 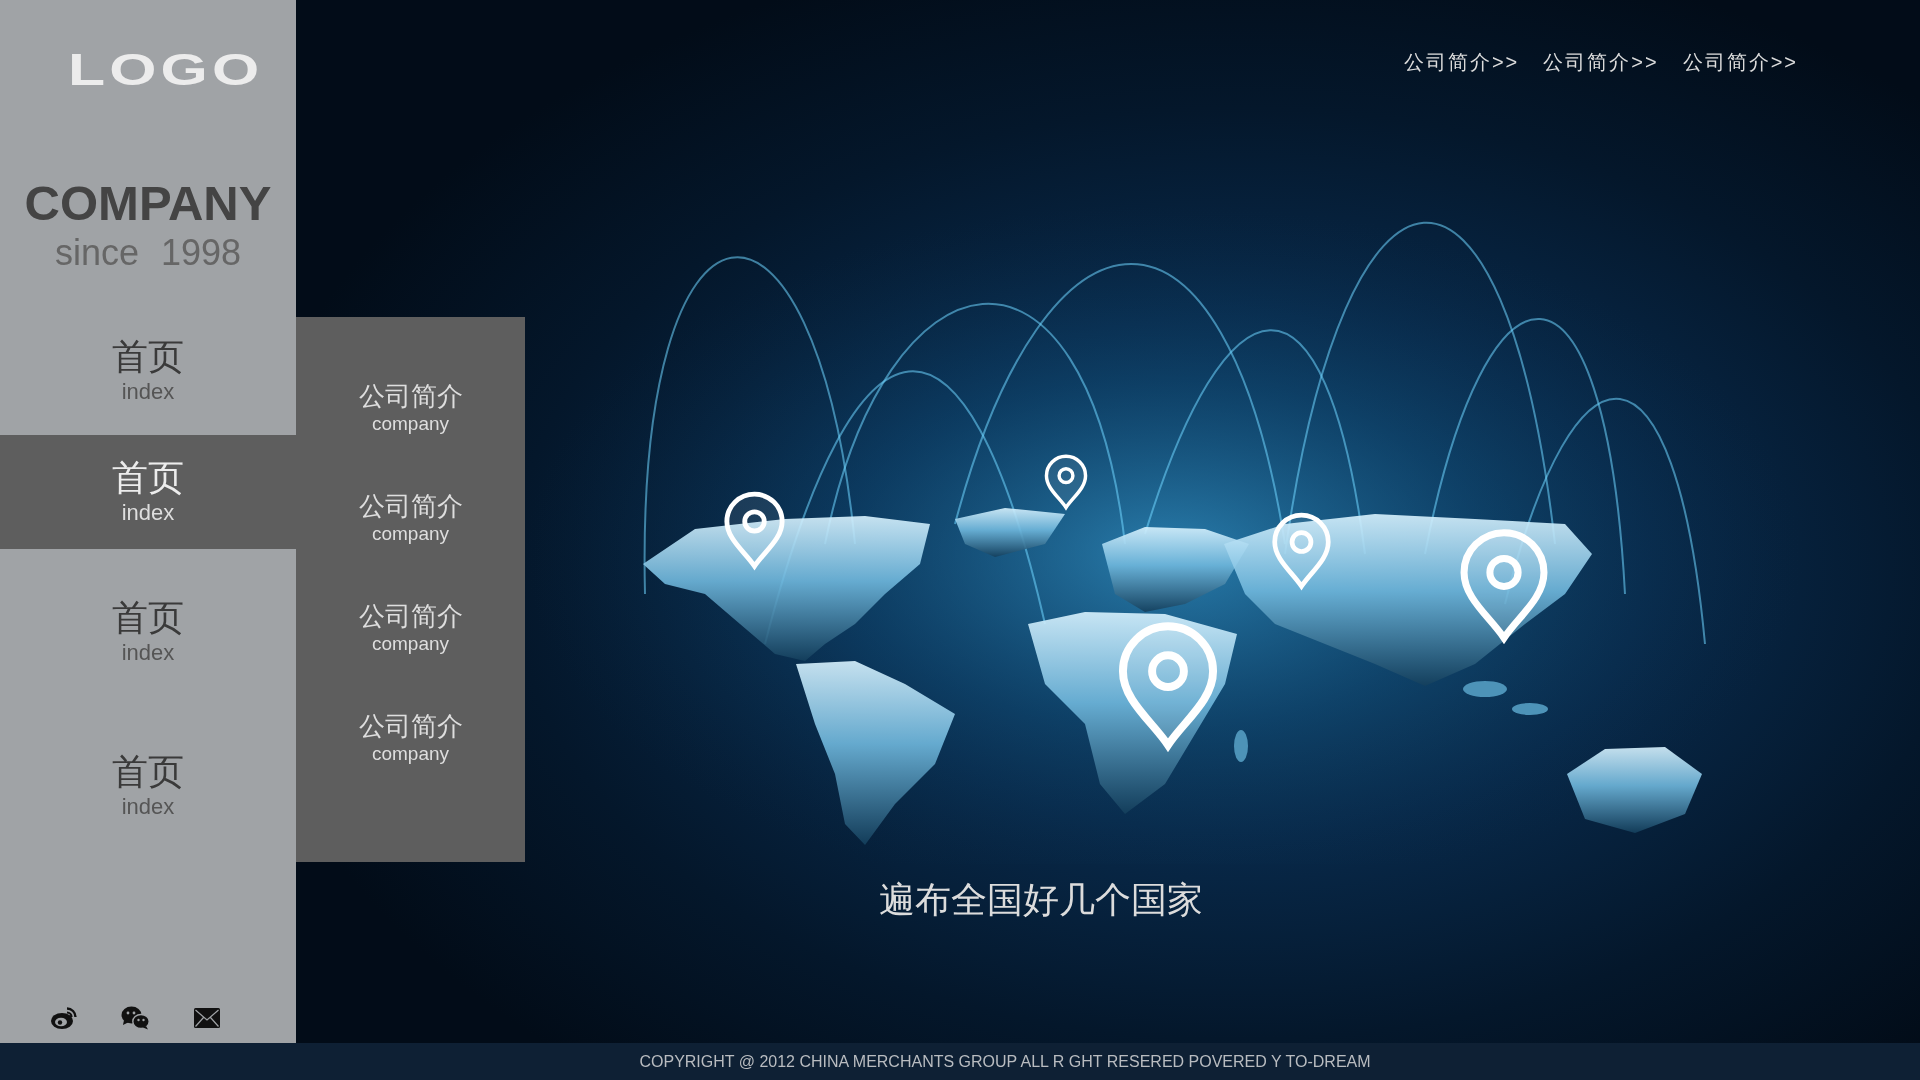 I want to click on copyright-text: COPYRIGHT @ 2012 CHINA MERCHANTS GROUP ALL R GHT RESERED POVERED Y TO-DREAM, so click(x=1005, y=1061).